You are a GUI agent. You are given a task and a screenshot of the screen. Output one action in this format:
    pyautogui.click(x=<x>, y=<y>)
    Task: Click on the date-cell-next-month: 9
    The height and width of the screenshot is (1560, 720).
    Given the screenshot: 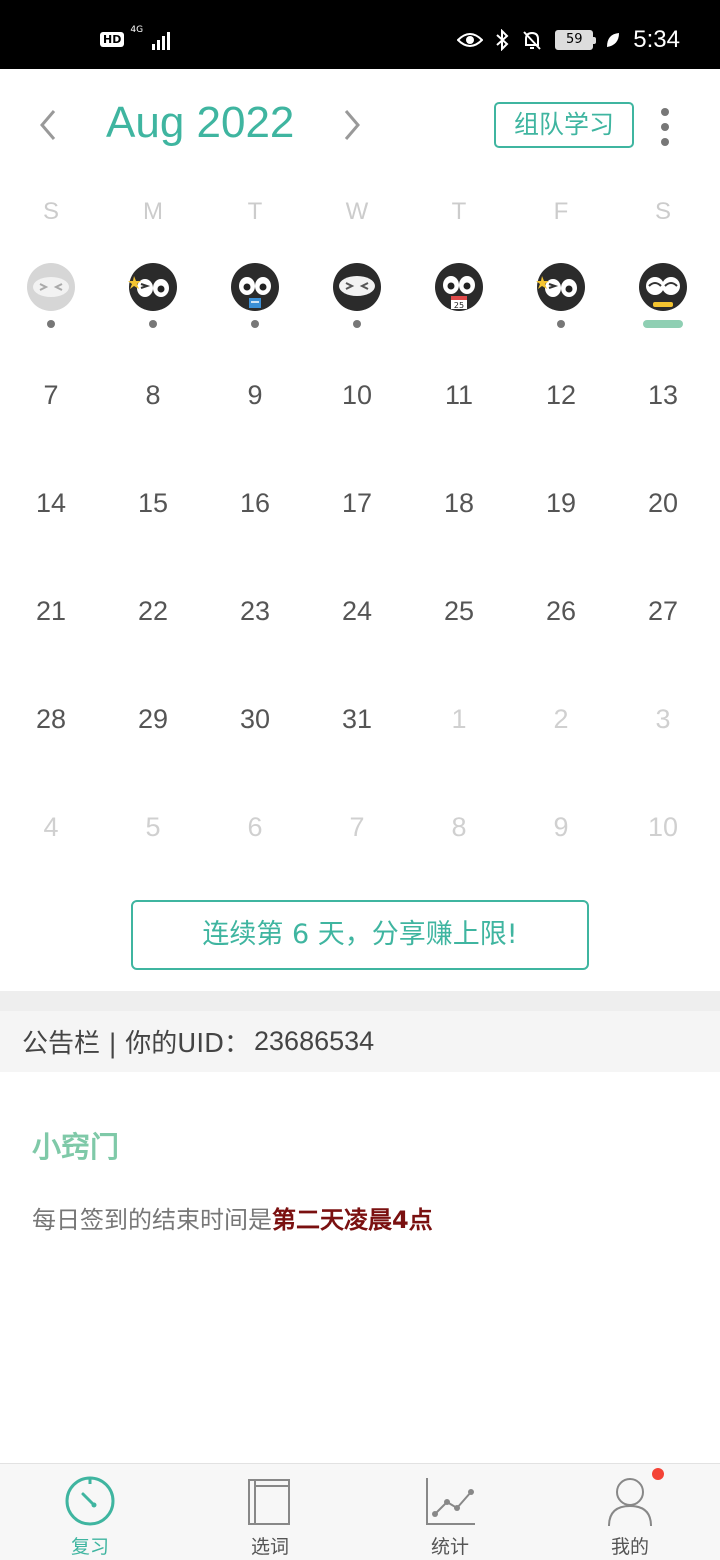 What is the action you would take?
    pyautogui.click(x=561, y=830)
    